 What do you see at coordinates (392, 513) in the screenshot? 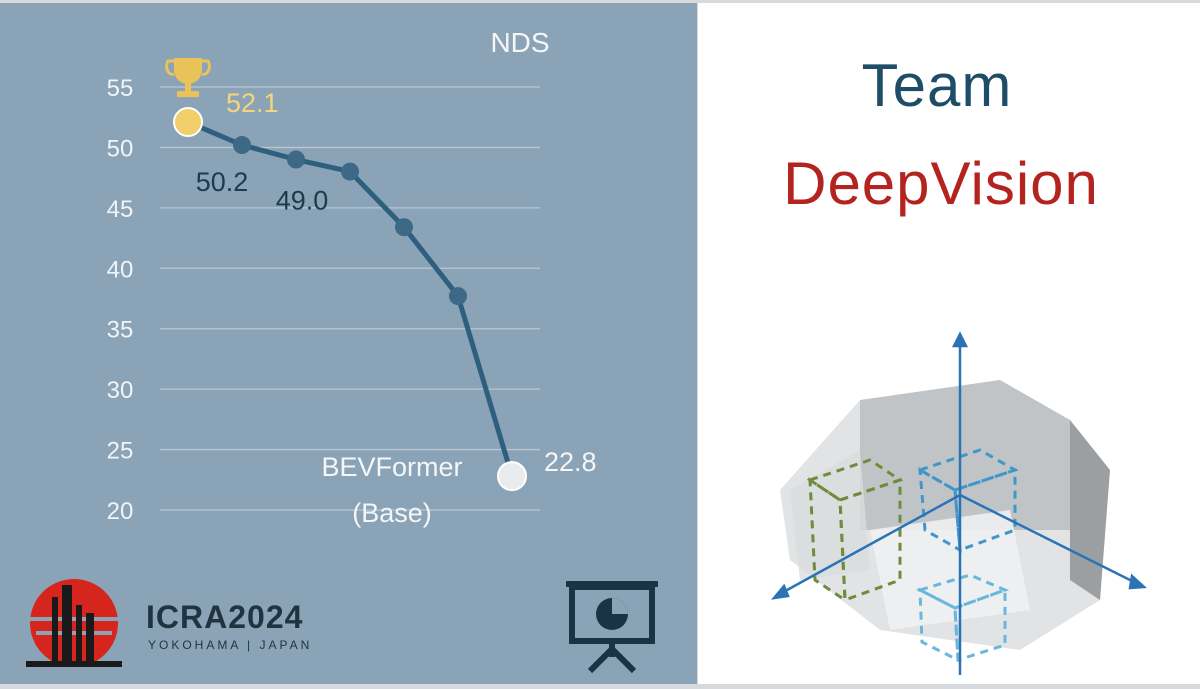
I see `baseline-label-line2: (Base)` at bounding box center [392, 513].